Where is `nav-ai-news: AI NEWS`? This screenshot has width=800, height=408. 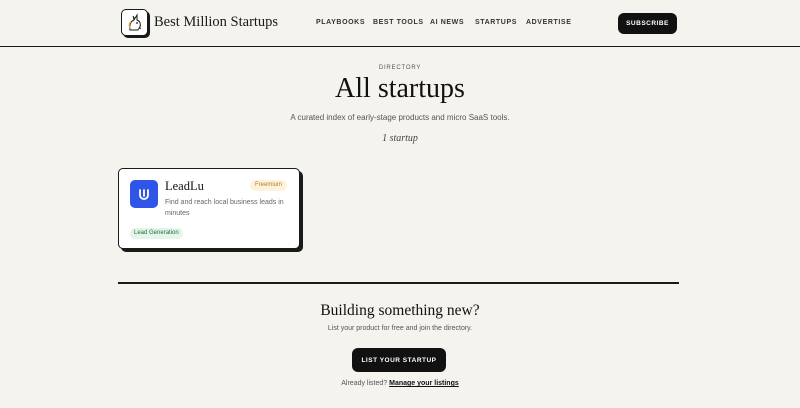
nav-ai-news: AI NEWS is located at coordinates (447, 22).